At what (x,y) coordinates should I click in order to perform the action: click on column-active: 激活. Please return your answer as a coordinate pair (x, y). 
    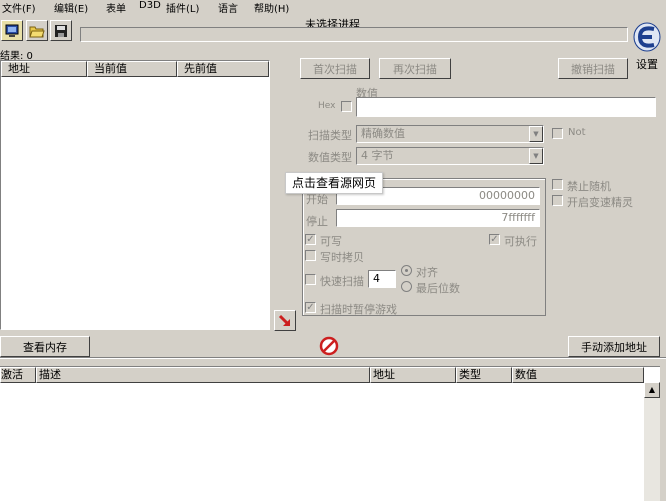
    Looking at the image, I should click on (18, 375).